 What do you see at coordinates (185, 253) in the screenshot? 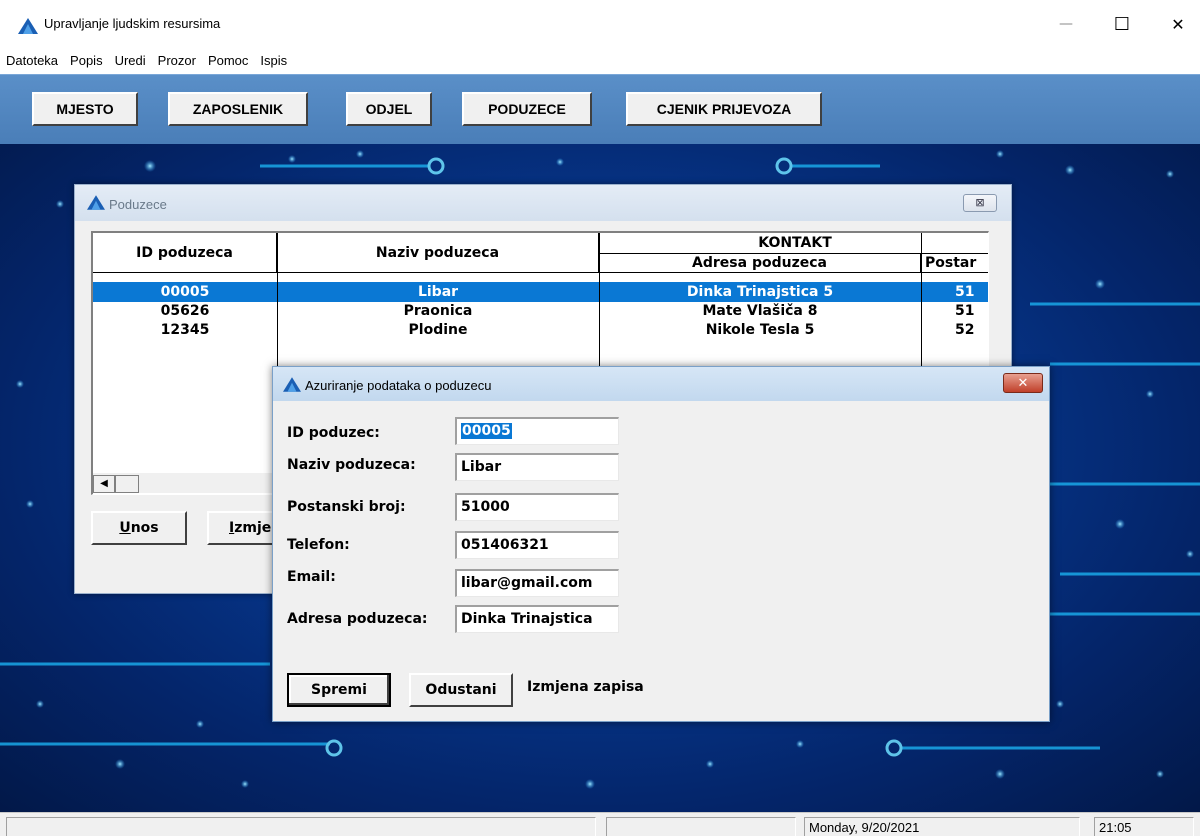
I see `grid-header-id: ID poduzeca` at bounding box center [185, 253].